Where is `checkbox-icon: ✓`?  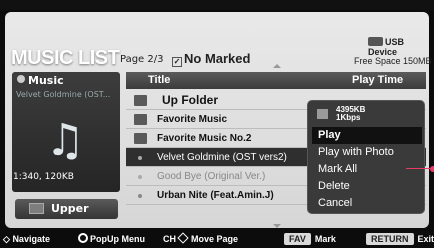
checkbox-icon: ✓ is located at coordinates (177, 62).